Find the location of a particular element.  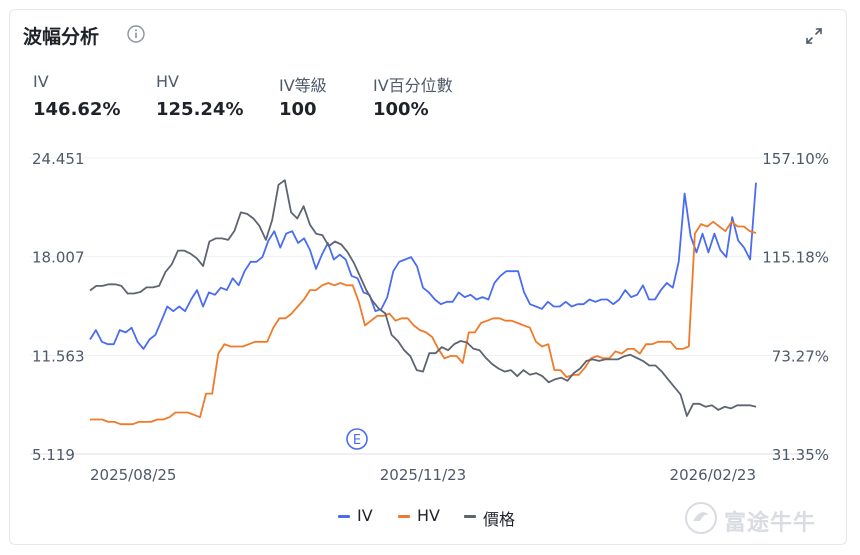

legend-hv-swatch is located at coordinates (404, 516).